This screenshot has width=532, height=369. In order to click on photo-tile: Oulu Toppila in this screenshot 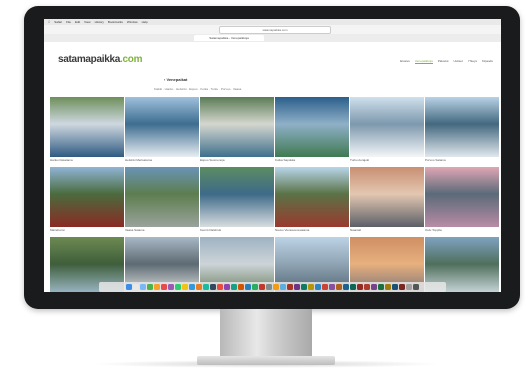, I will do `click(462, 199)`.